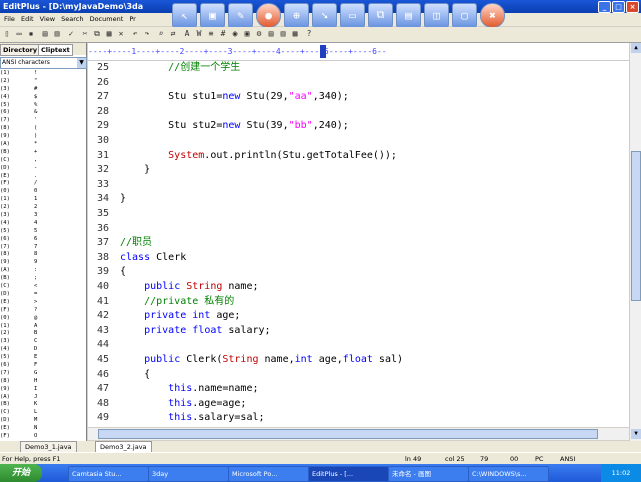 The height and width of the screenshot is (482, 641). I want to click on capture-icon: ⧉, so click(380, 15).